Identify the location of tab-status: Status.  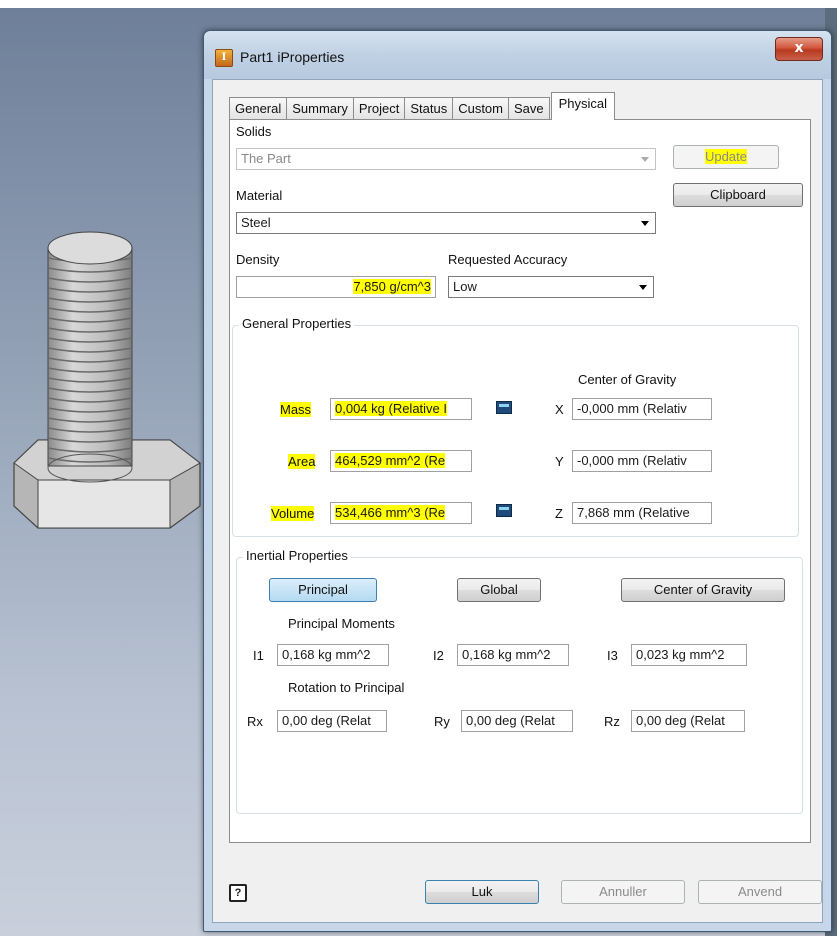
(429, 108).